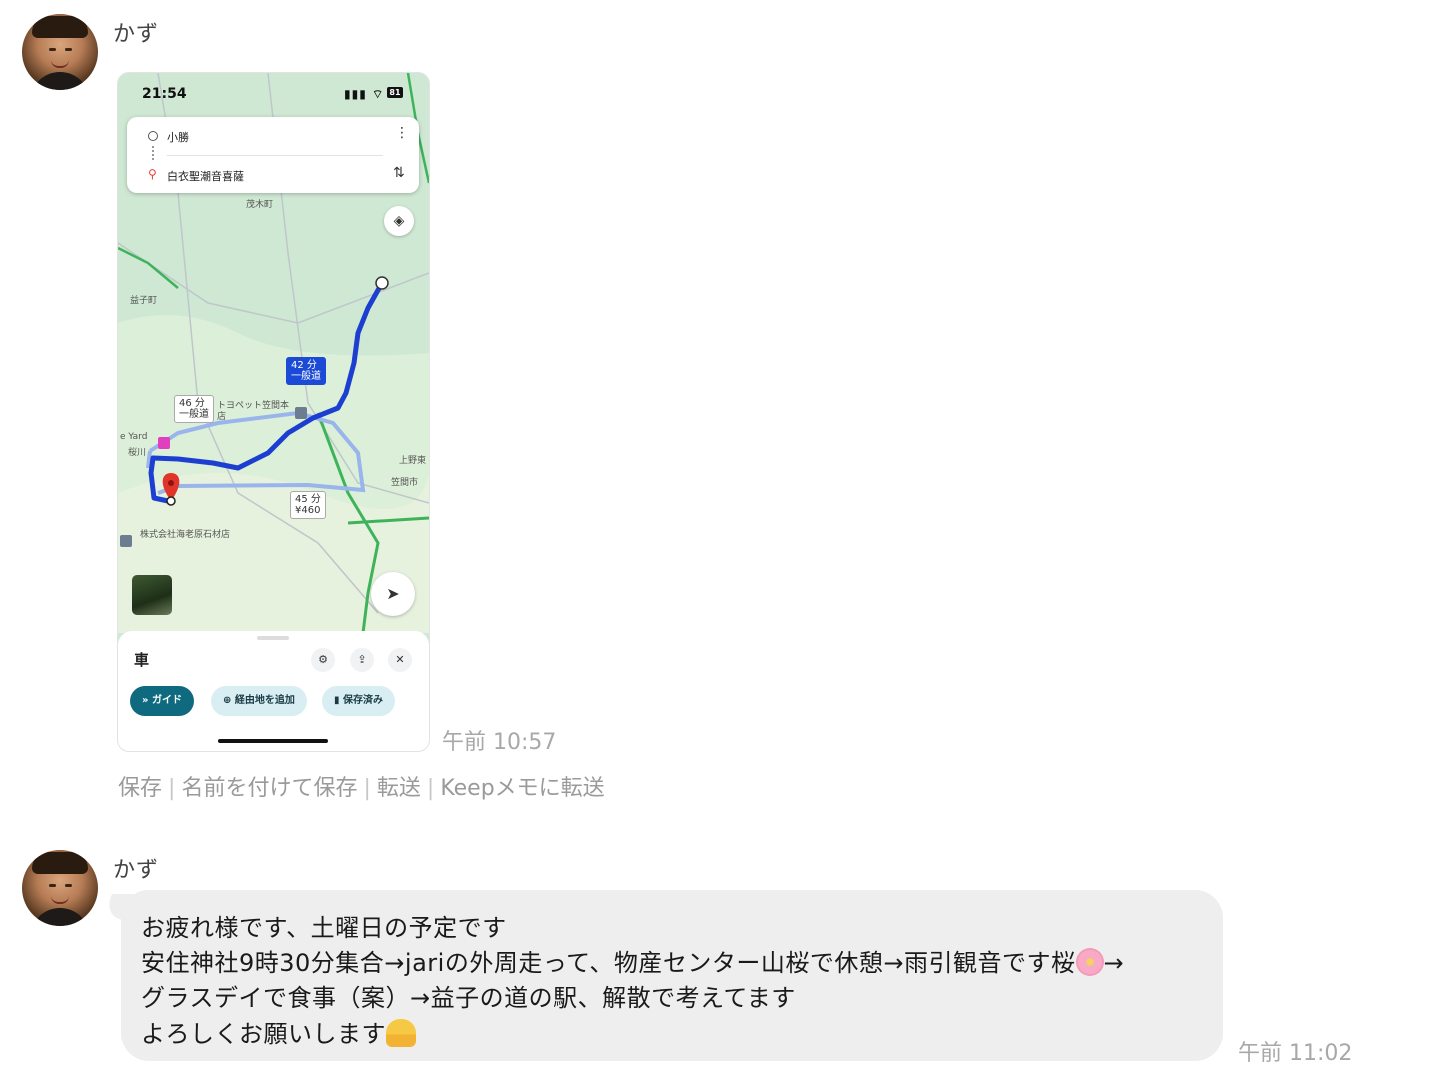 Image resolution: width=1444 pixels, height=1088 pixels. What do you see at coordinates (137, 453) in the screenshot?
I see `map-label: 桜川` at bounding box center [137, 453].